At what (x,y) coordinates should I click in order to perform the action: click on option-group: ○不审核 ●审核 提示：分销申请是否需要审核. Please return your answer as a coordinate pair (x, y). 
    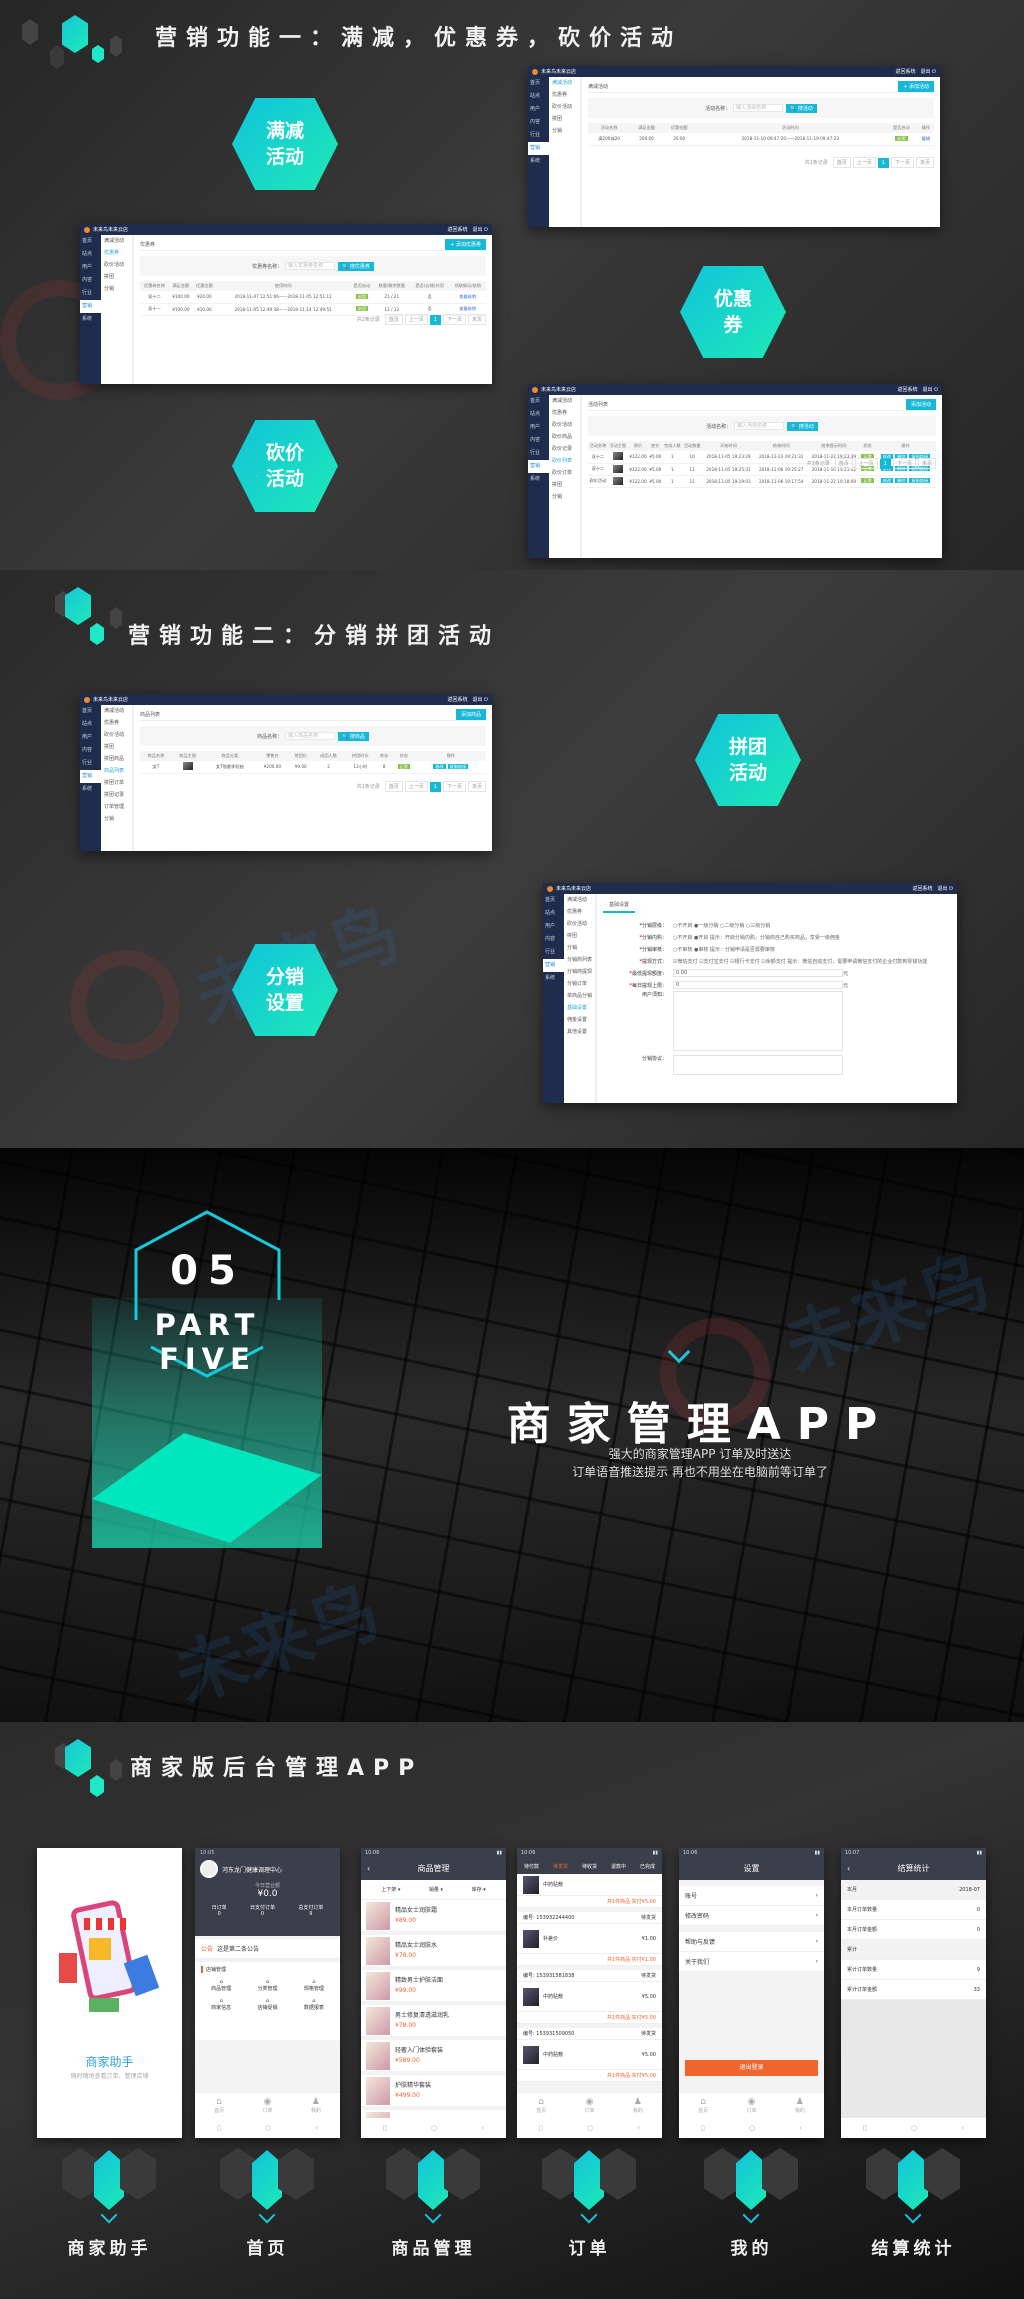
    Looking at the image, I should click on (724, 949).